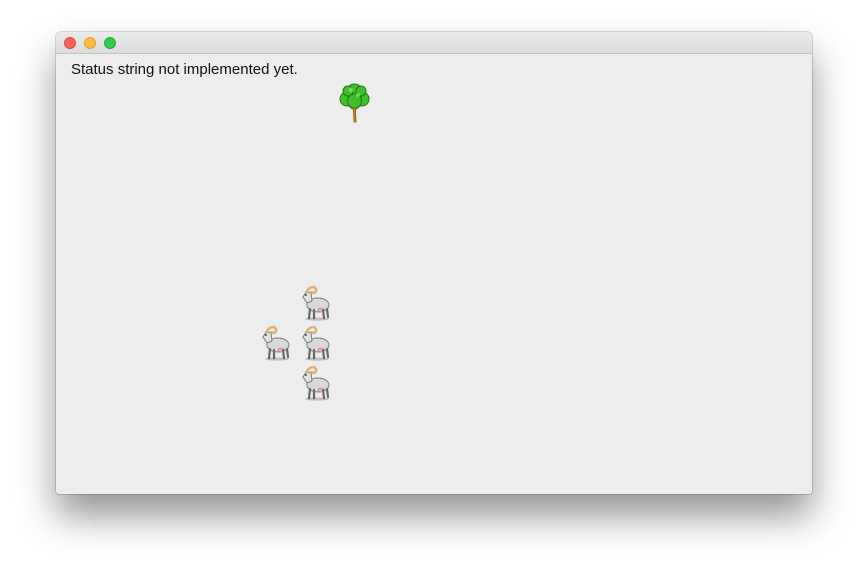  What do you see at coordinates (184, 69) in the screenshot?
I see `status-text: Status string not implemented yet.` at bounding box center [184, 69].